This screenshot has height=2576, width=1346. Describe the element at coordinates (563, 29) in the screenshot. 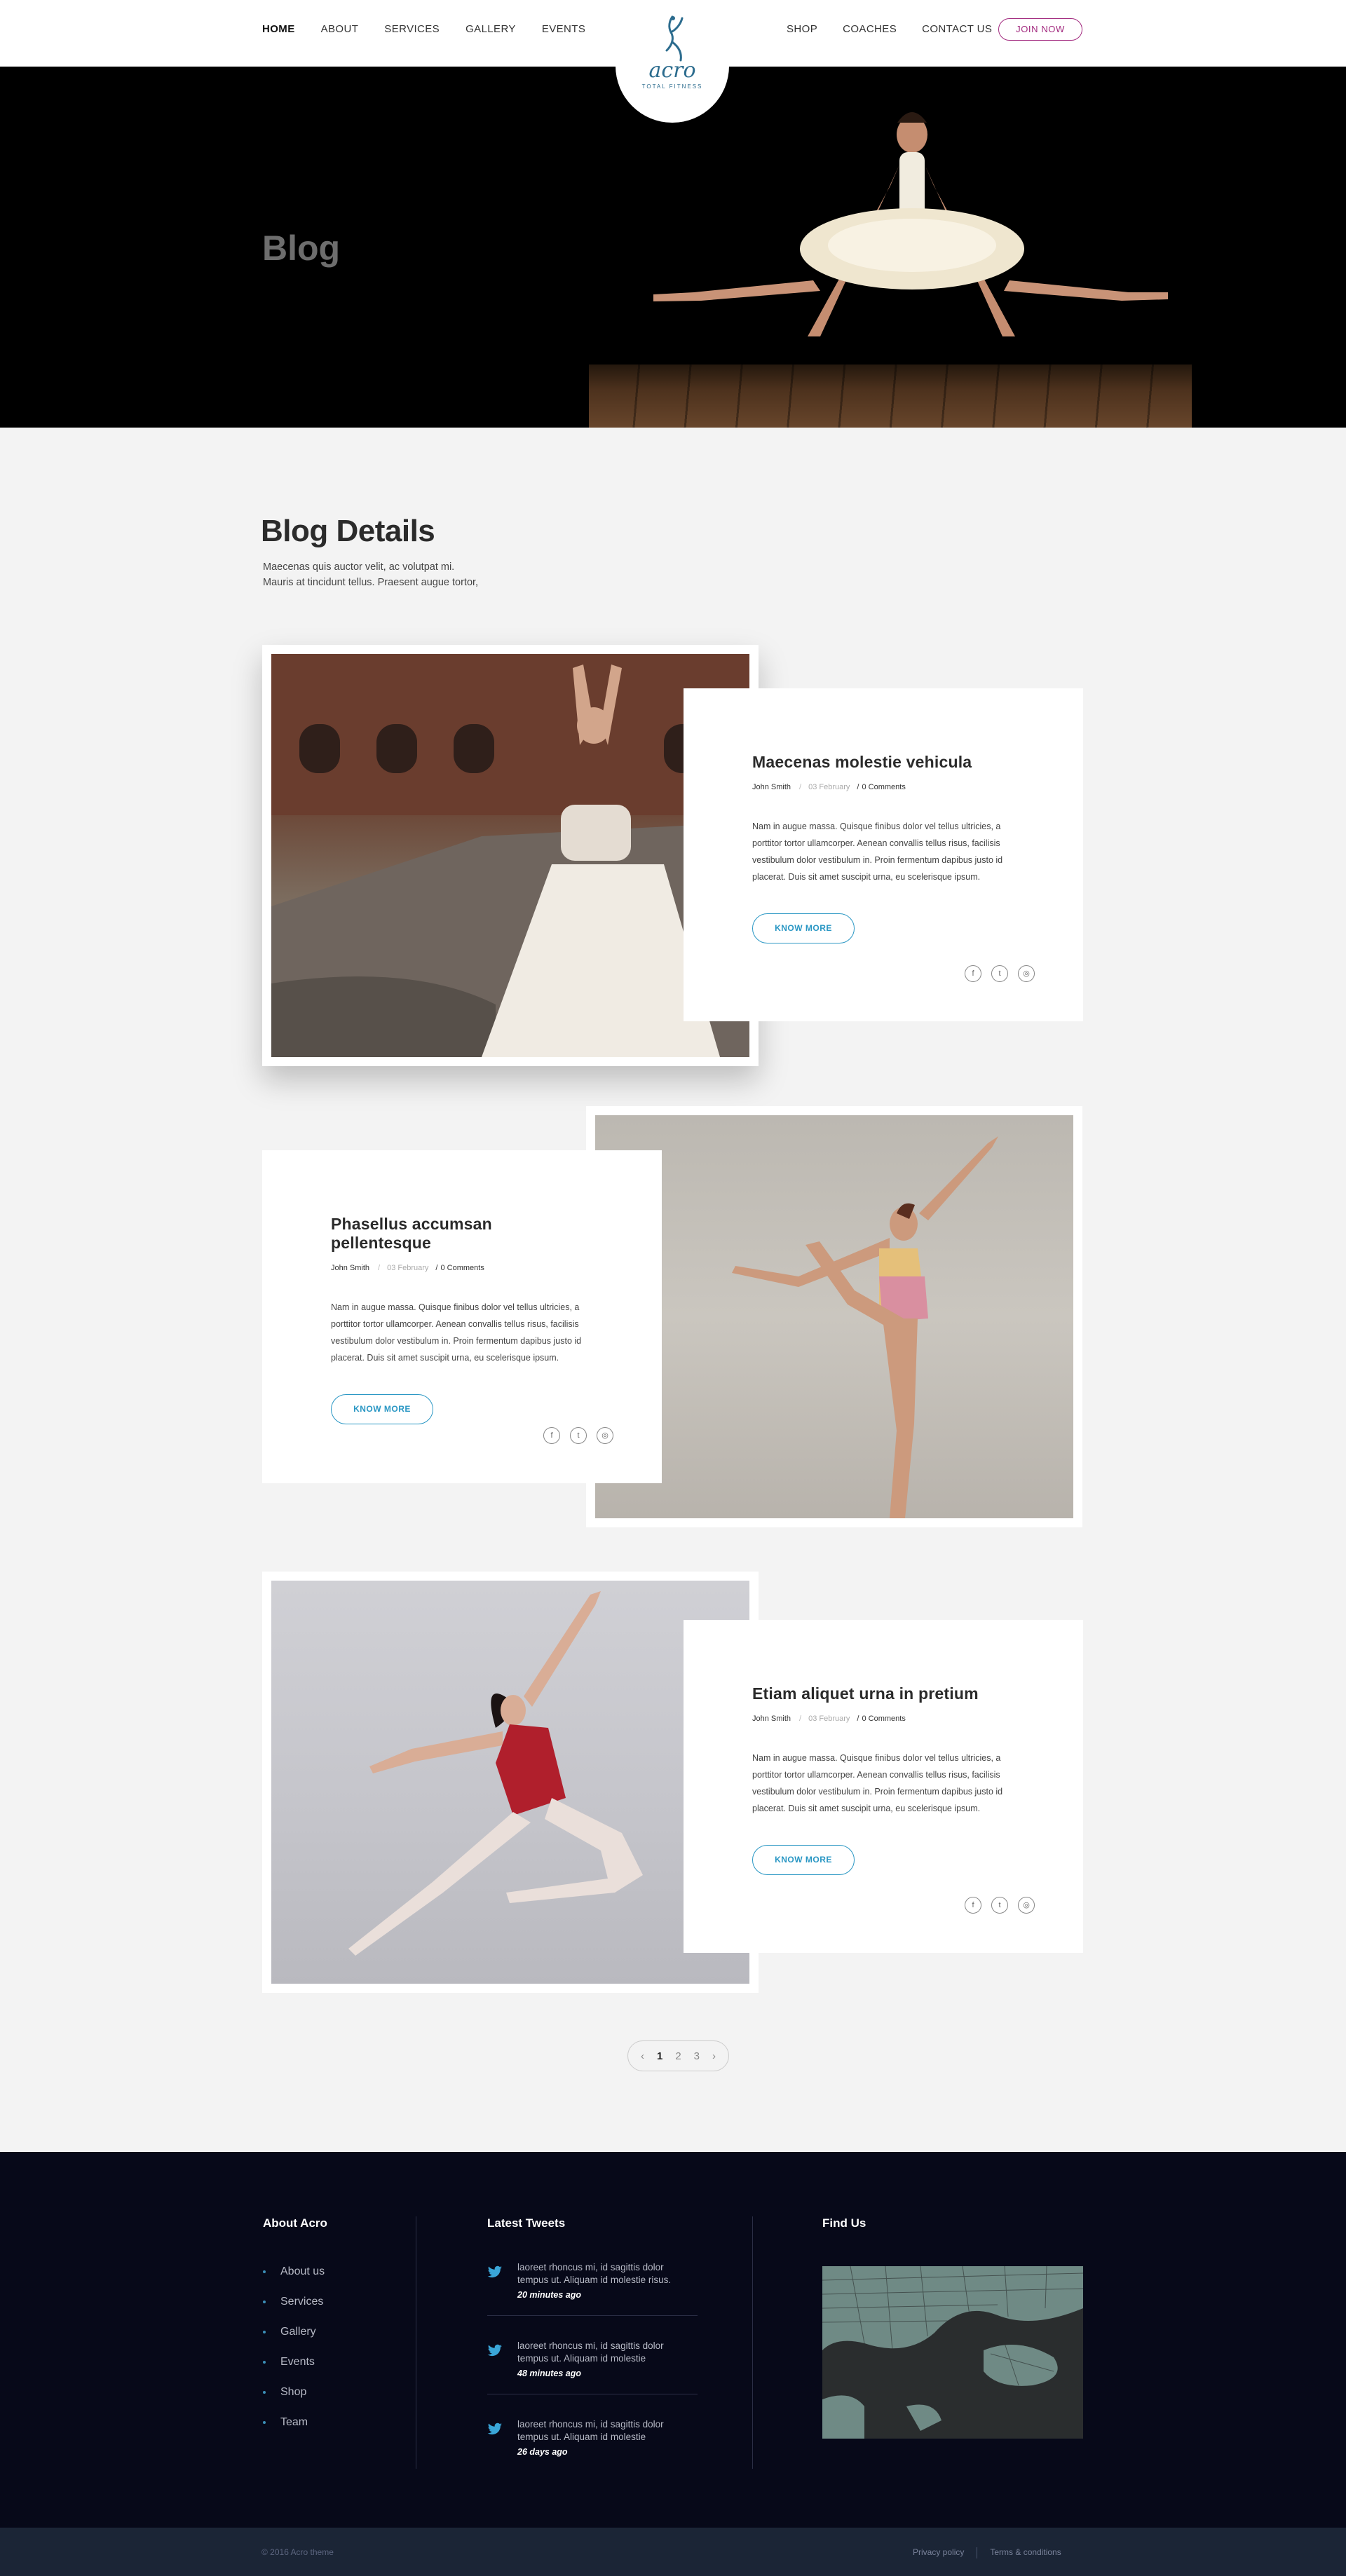

I see `nav-events: EVENTS` at that location.